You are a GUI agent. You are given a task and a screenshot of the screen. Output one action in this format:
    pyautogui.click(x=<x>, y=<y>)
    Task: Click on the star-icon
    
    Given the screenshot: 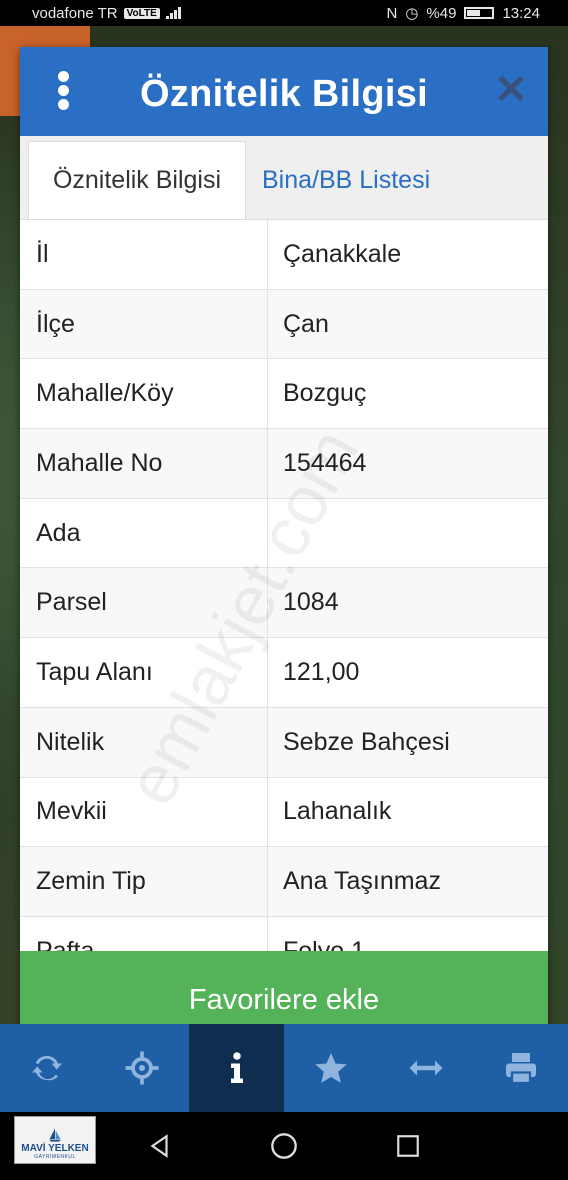 What is the action you would take?
    pyautogui.click(x=331, y=1068)
    